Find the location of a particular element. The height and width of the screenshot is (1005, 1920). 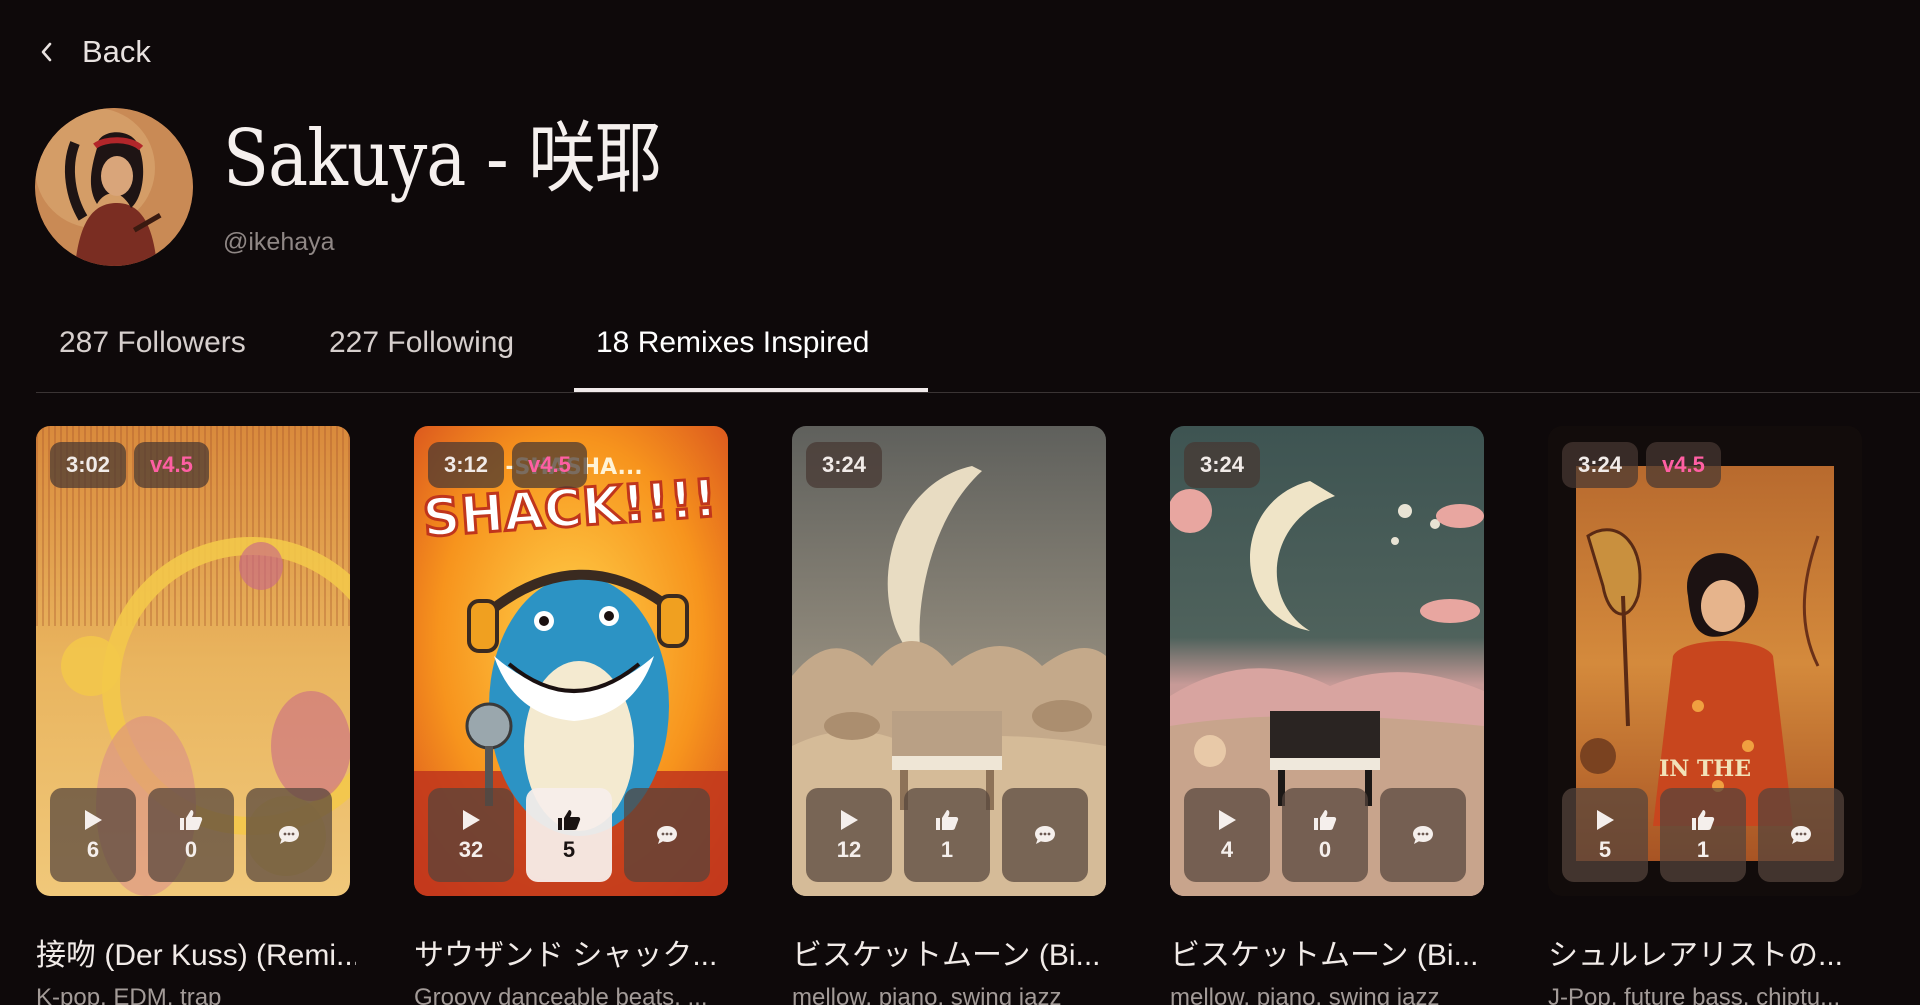

back-button: Back is located at coordinates (95, 52).